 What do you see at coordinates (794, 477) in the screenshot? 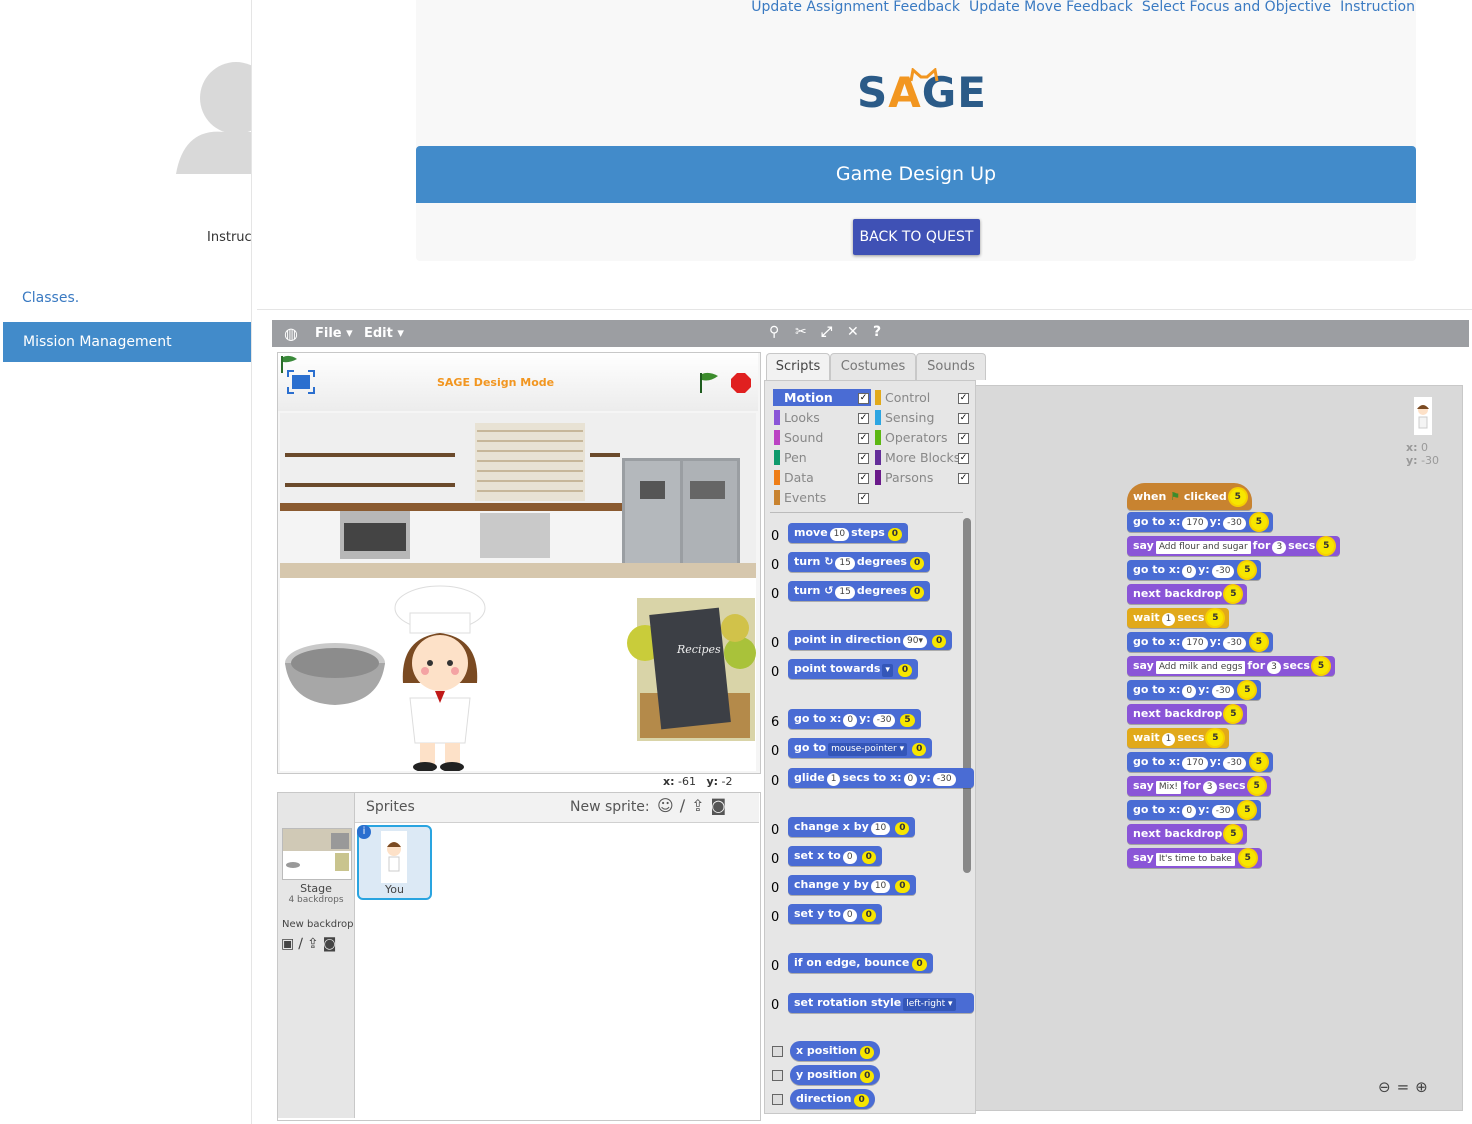
I see `category-data: Data` at bounding box center [794, 477].